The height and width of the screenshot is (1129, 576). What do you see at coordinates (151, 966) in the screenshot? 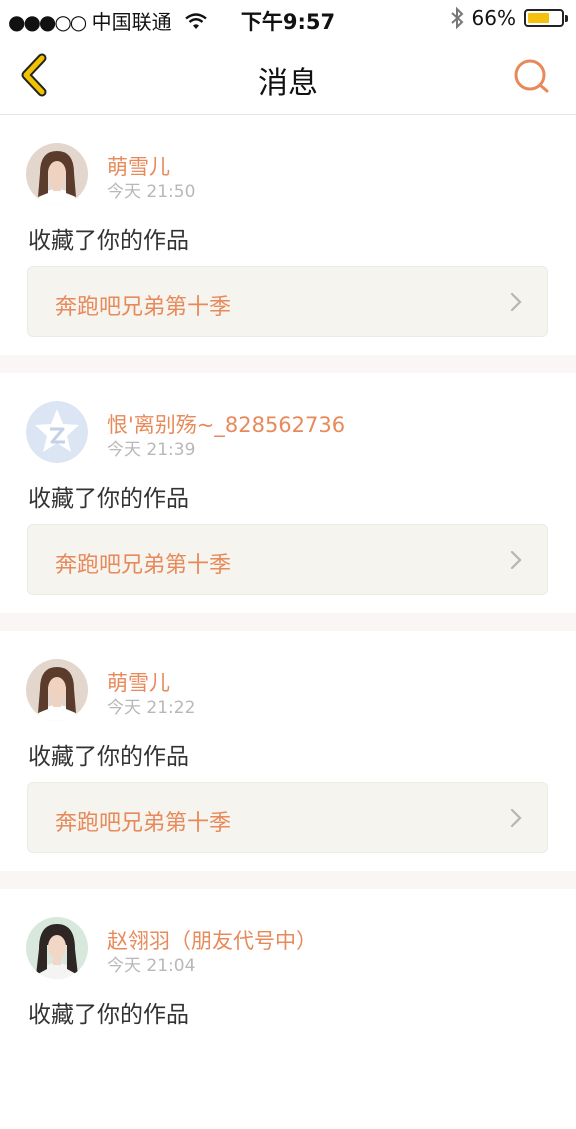
I see `message-time: 今天 21:04` at bounding box center [151, 966].